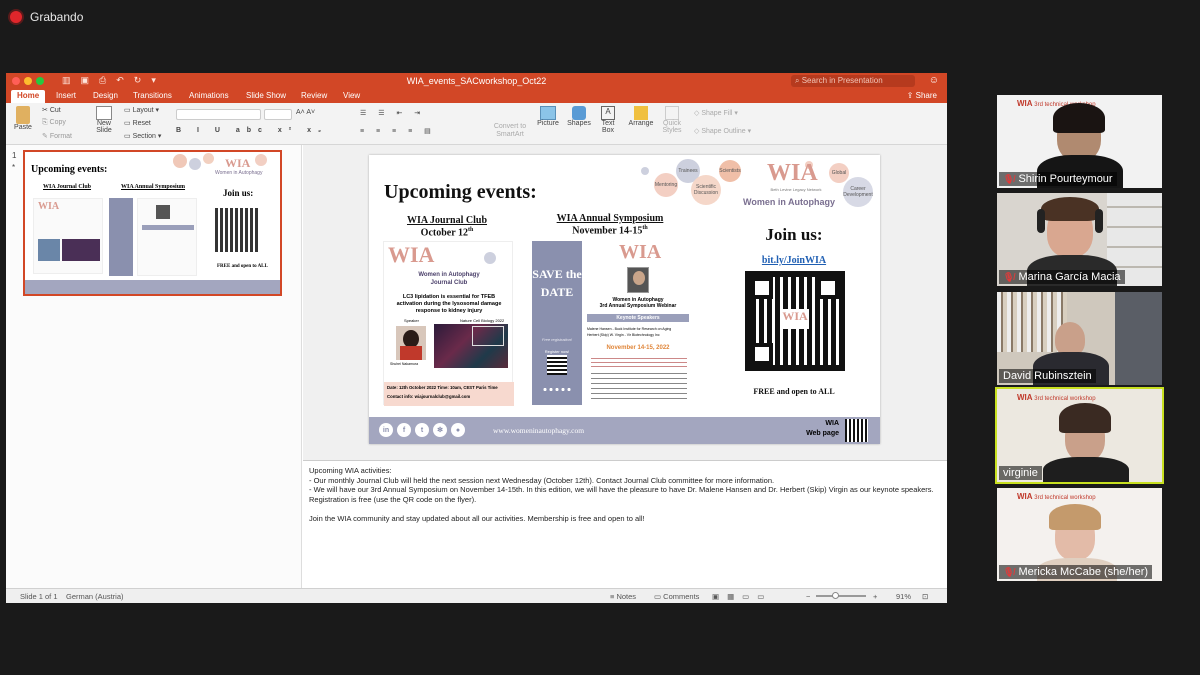  What do you see at coordinates (795, 319) in the screenshot?
I see `qr-logo: WIA` at bounding box center [795, 319].